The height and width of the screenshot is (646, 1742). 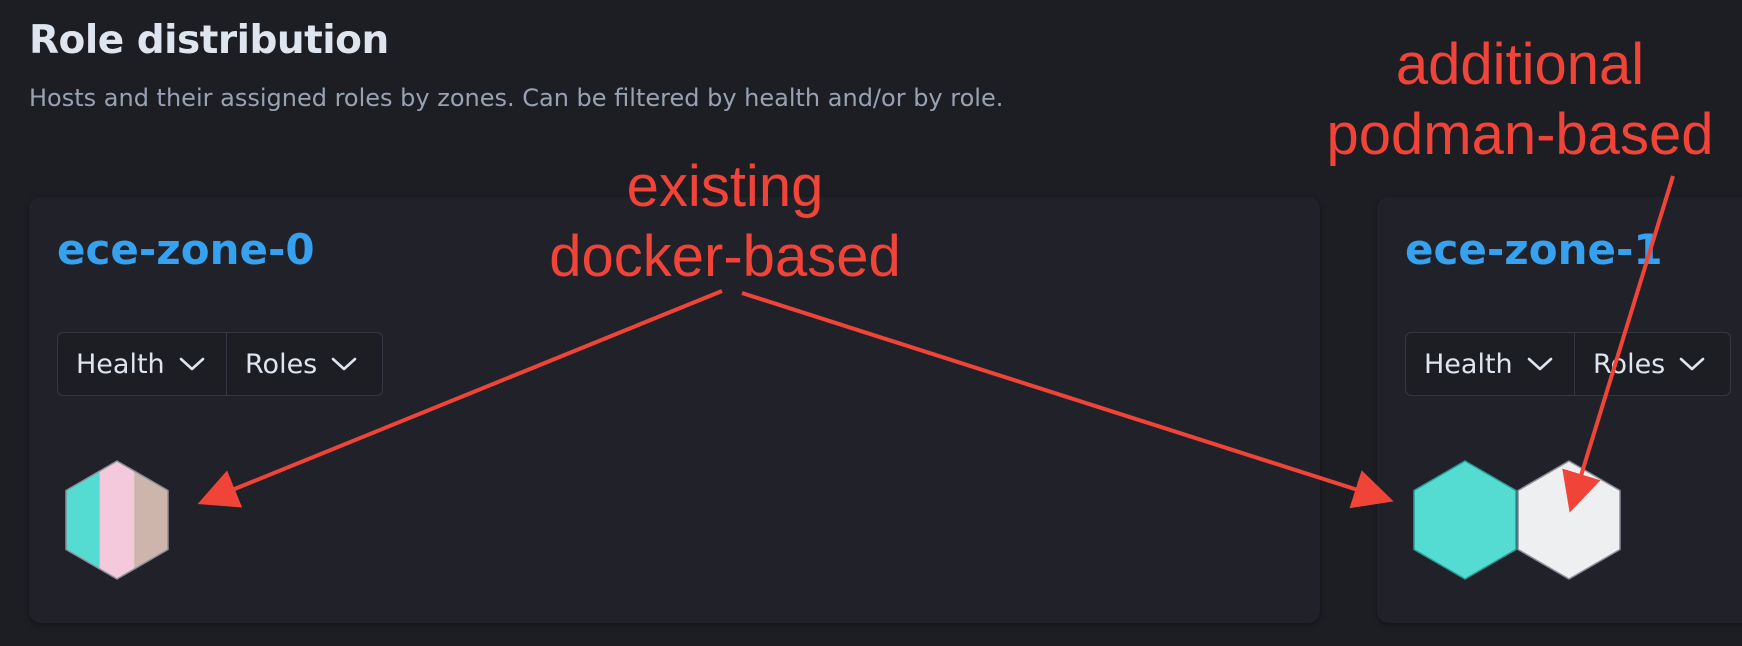 What do you see at coordinates (1520, 100) in the screenshot?
I see `annotation-additional: additional podman-based` at bounding box center [1520, 100].